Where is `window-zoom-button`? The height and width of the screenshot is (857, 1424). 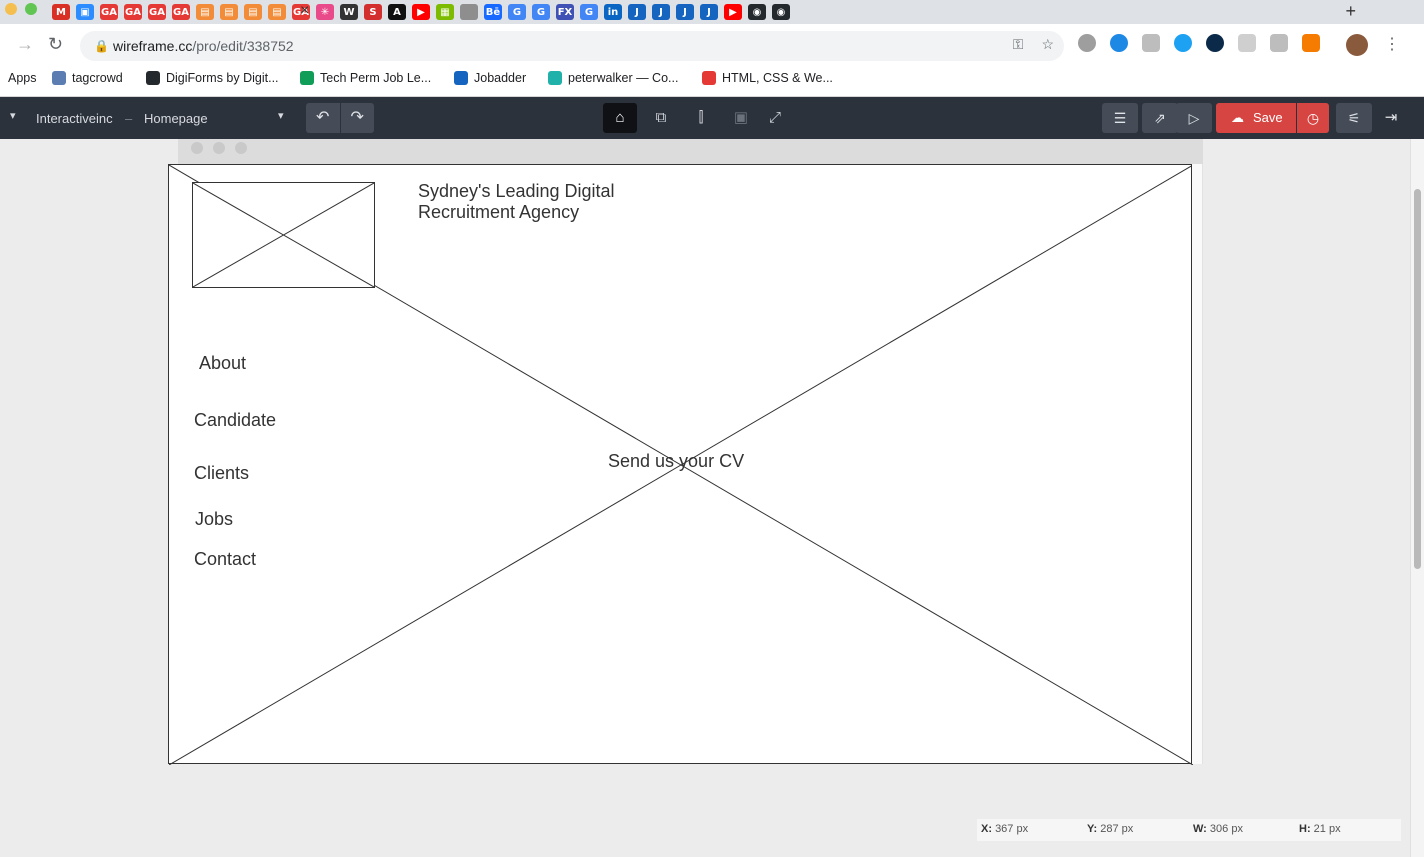
window-zoom-button is located at coordinates (31, 9).